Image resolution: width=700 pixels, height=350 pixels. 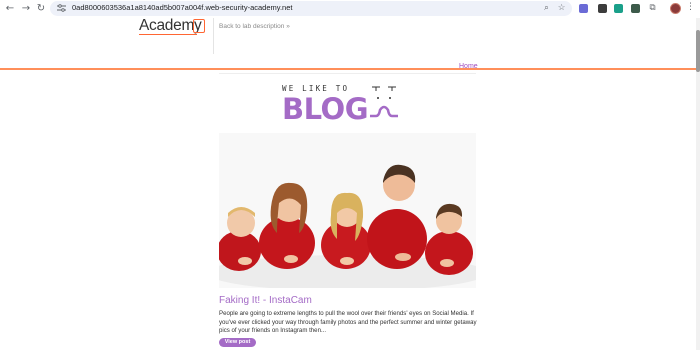 I want to click on header-rule, so click(x=348, y=69).